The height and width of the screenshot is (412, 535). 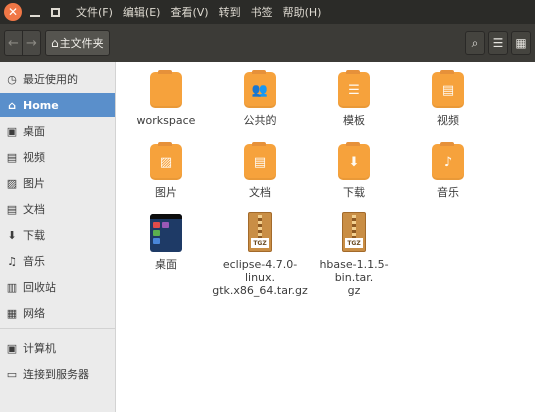 I want to click on back-button: ←, so click(x=13, y=43).